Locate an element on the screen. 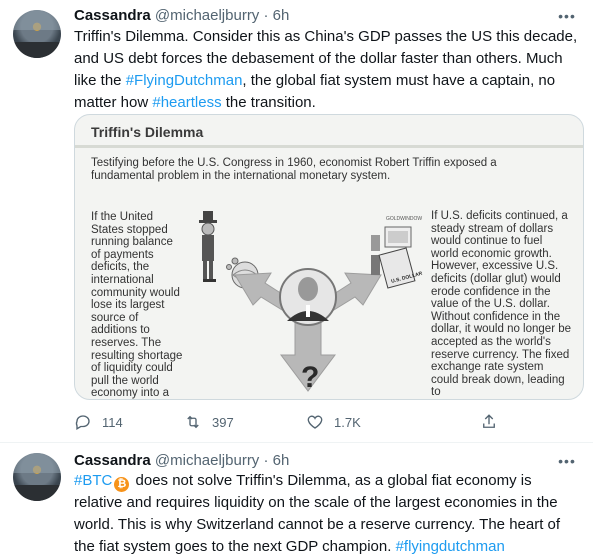 This screenshot has width=593, height=557. reply-count: 114 is located at coordinates (112, 422).